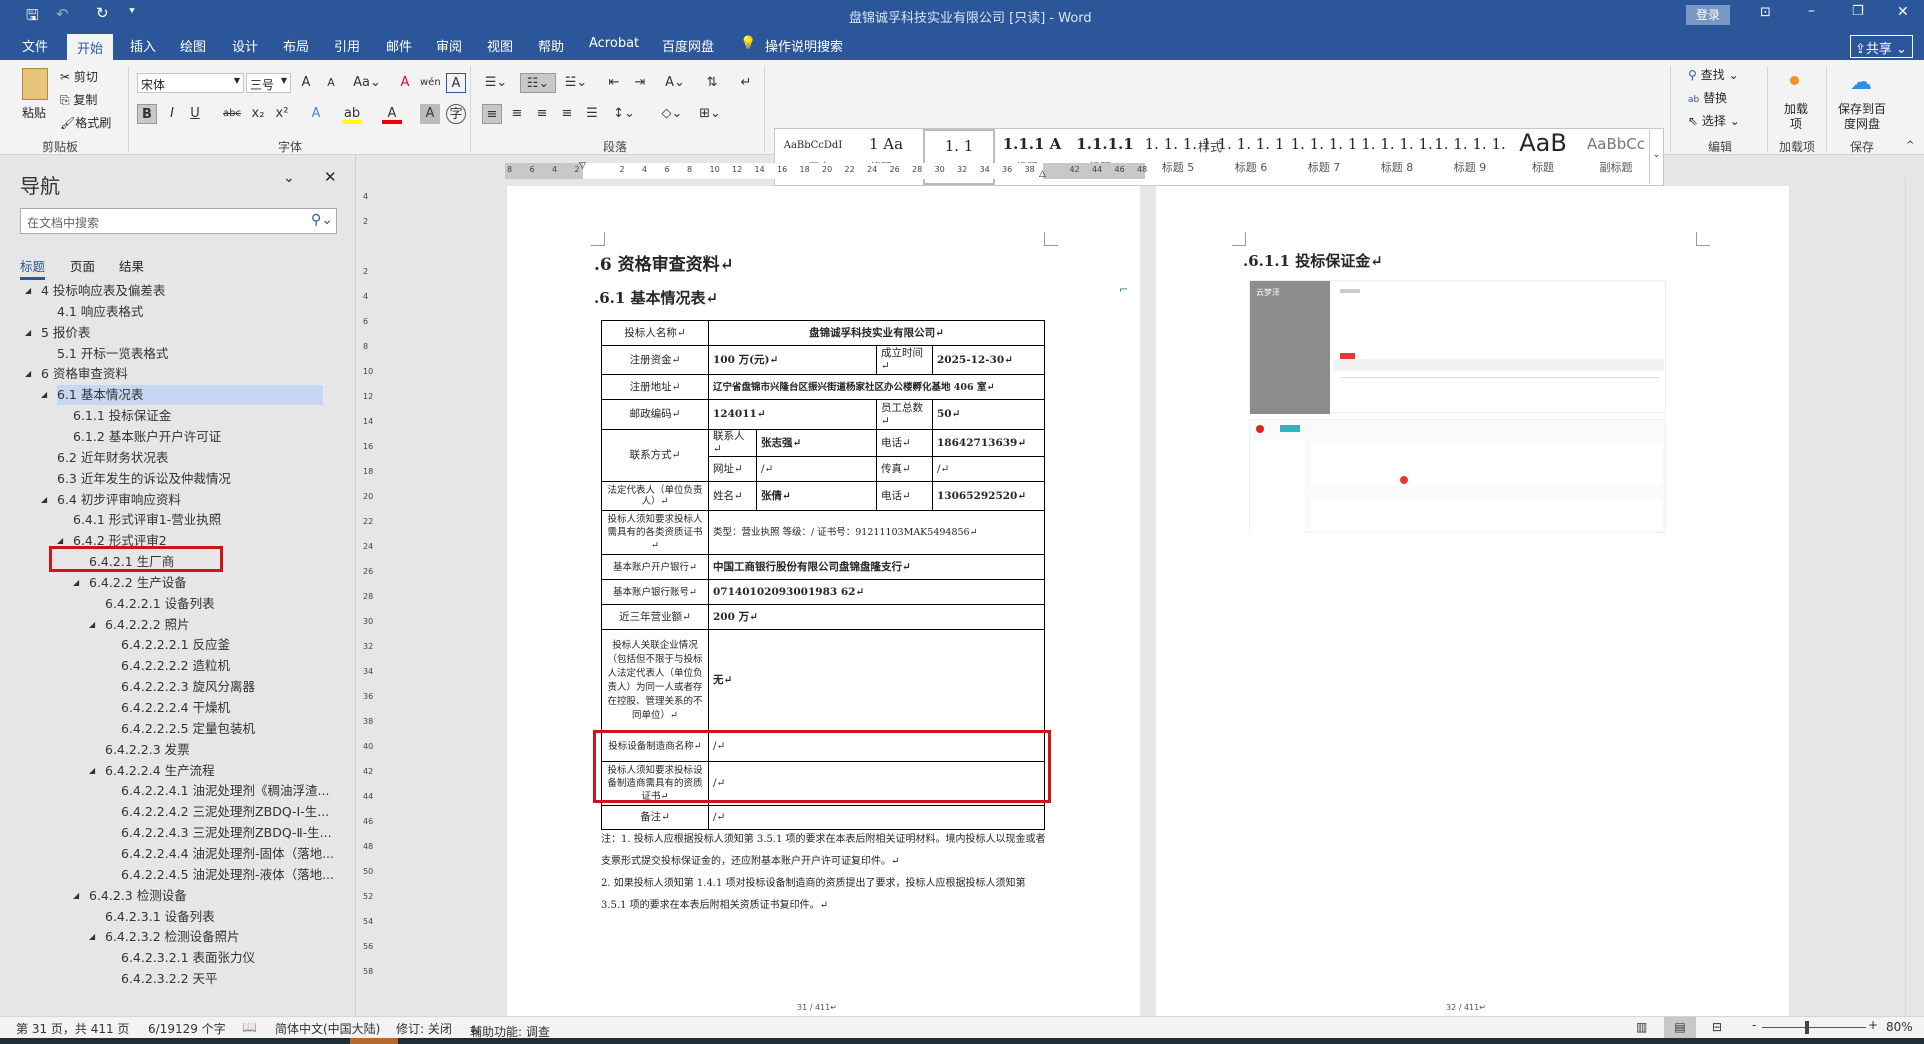  What do you see at coordinates (405, 83) in the screenshot?
I see `clear-formatting-icon: A` at bounding box center [405, 83].